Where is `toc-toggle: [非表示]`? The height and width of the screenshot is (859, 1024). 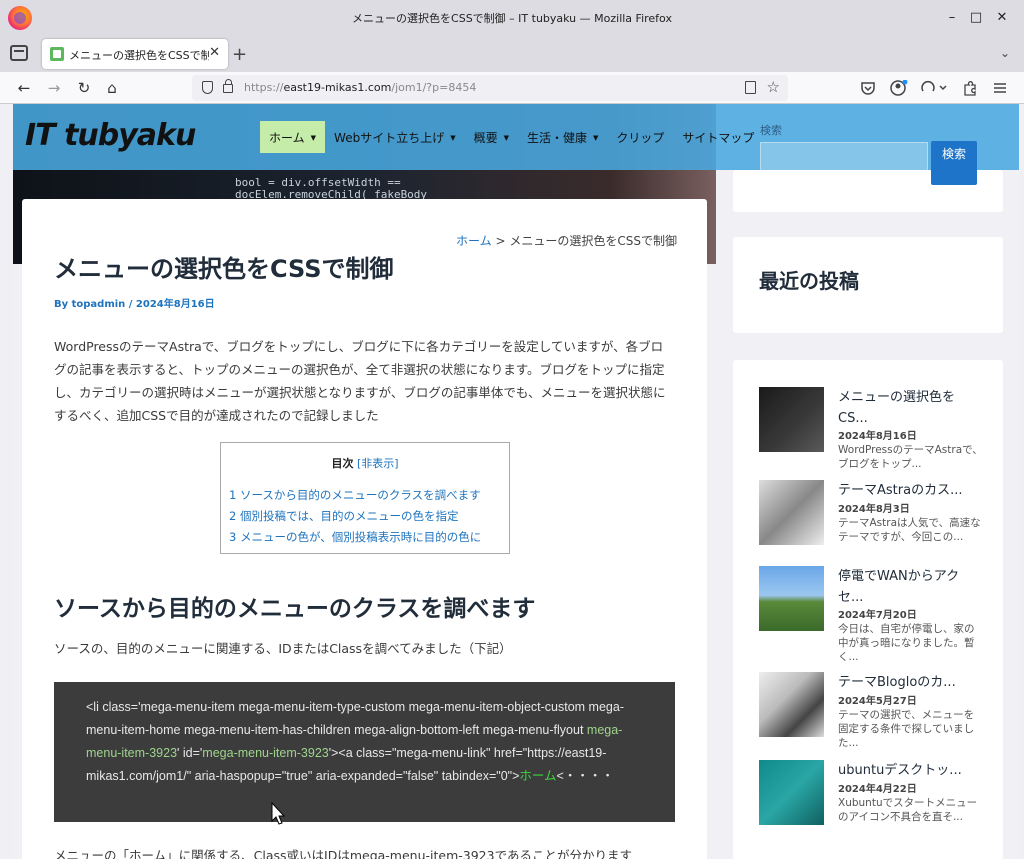 toc-toggle: [非表示] is located at coordinates (378, 463).